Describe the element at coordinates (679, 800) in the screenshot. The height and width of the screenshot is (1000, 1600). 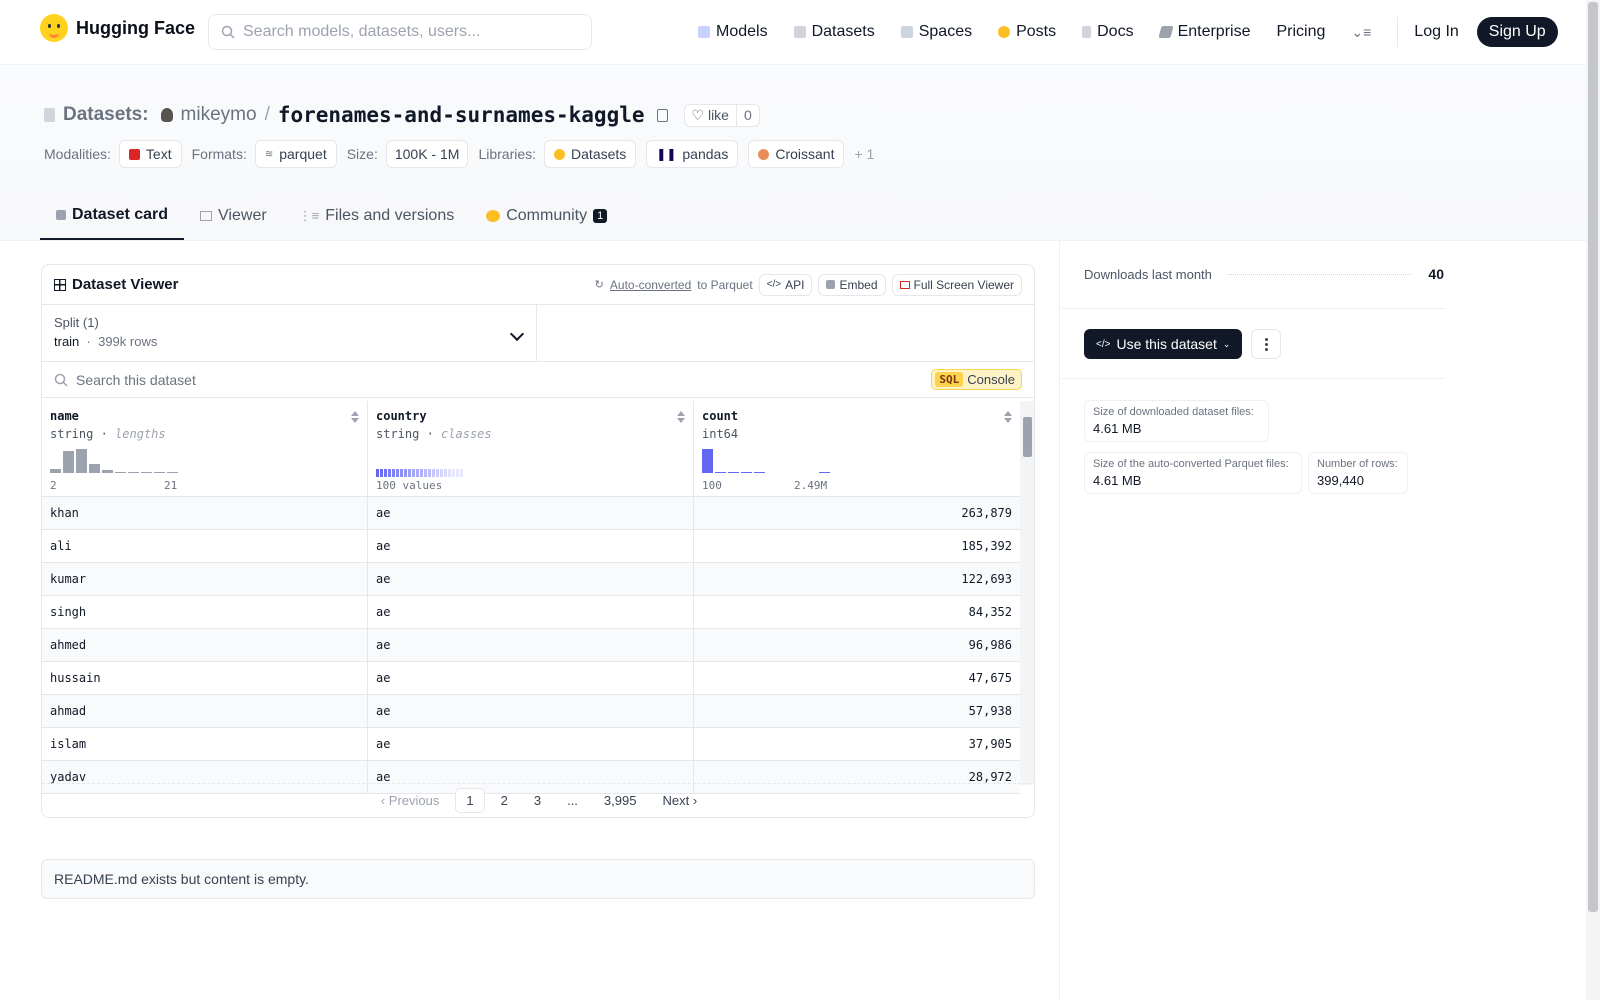
I see `next-page-button: Next ›` at that location.